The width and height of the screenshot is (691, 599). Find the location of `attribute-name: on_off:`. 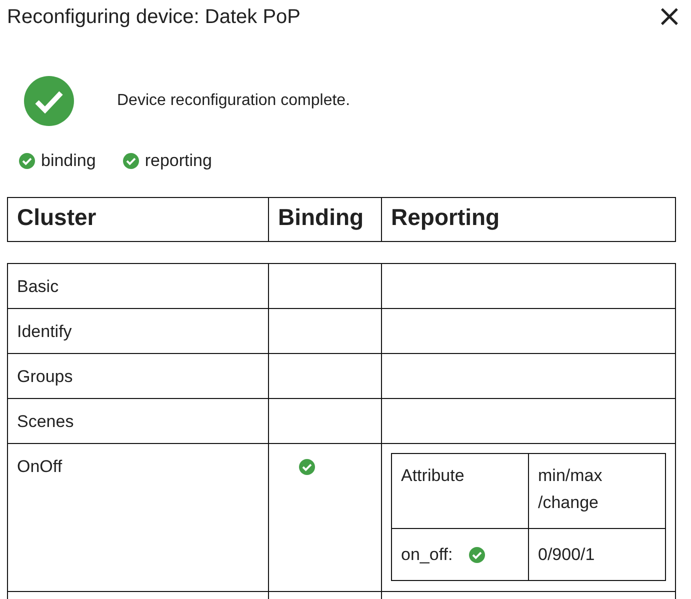

attribute-name: on_off: is located at coordinates (427, 555).